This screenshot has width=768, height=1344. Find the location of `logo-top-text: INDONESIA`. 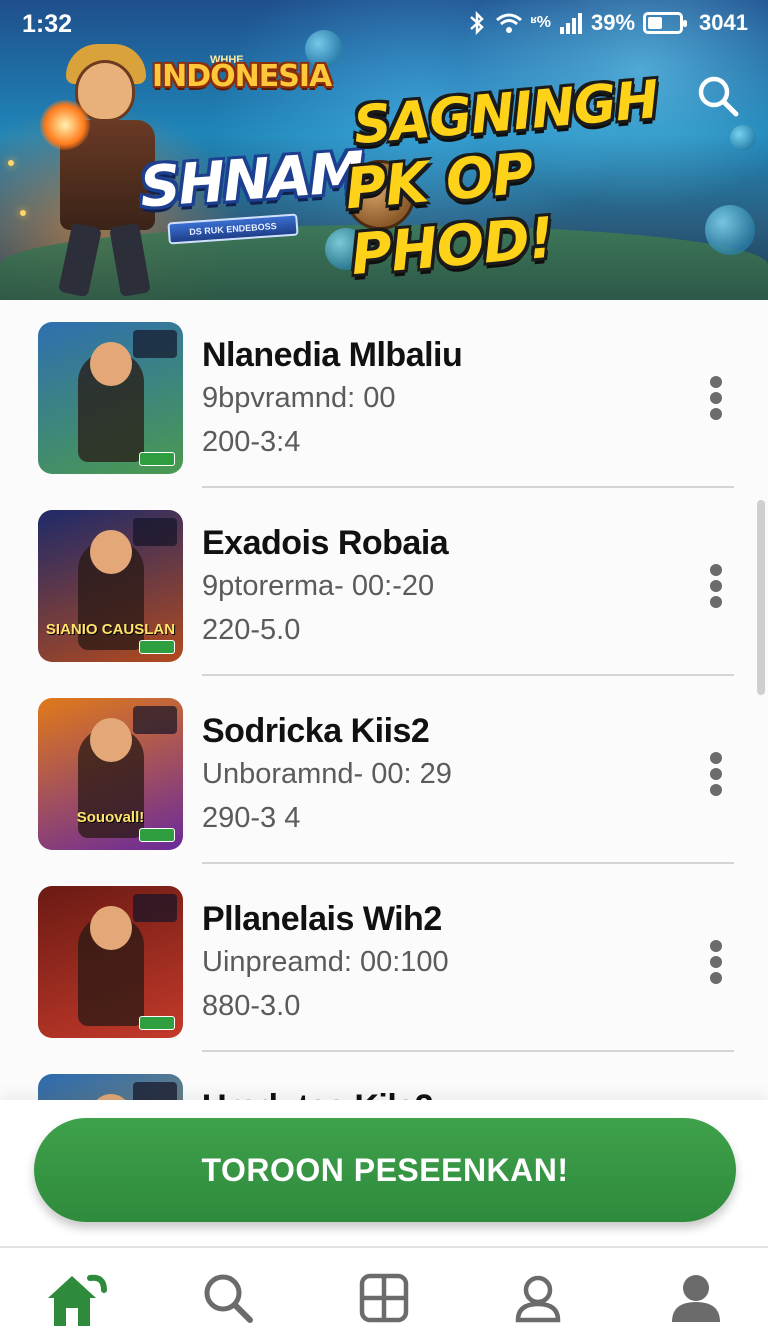

logo-top-text: INDONESIA is located at coordinates (242, 76).